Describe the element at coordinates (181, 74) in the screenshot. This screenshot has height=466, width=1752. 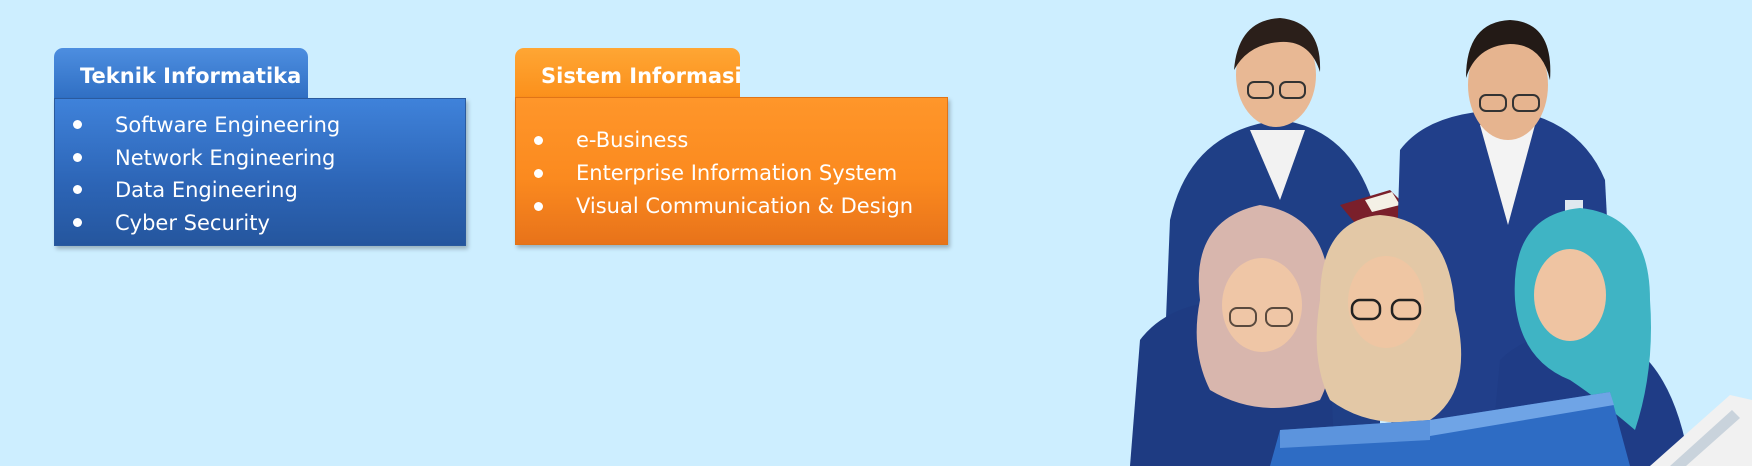
I see `card-title-teknik-informatika: Teknik Informatika` at that location.